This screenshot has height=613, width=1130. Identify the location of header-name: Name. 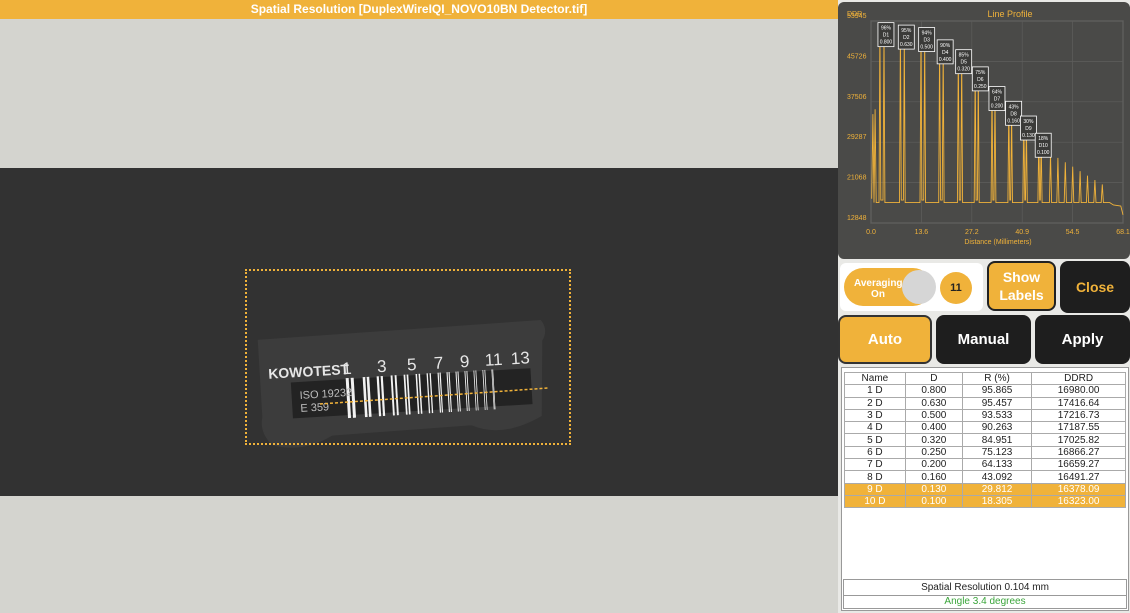
(875, 378).